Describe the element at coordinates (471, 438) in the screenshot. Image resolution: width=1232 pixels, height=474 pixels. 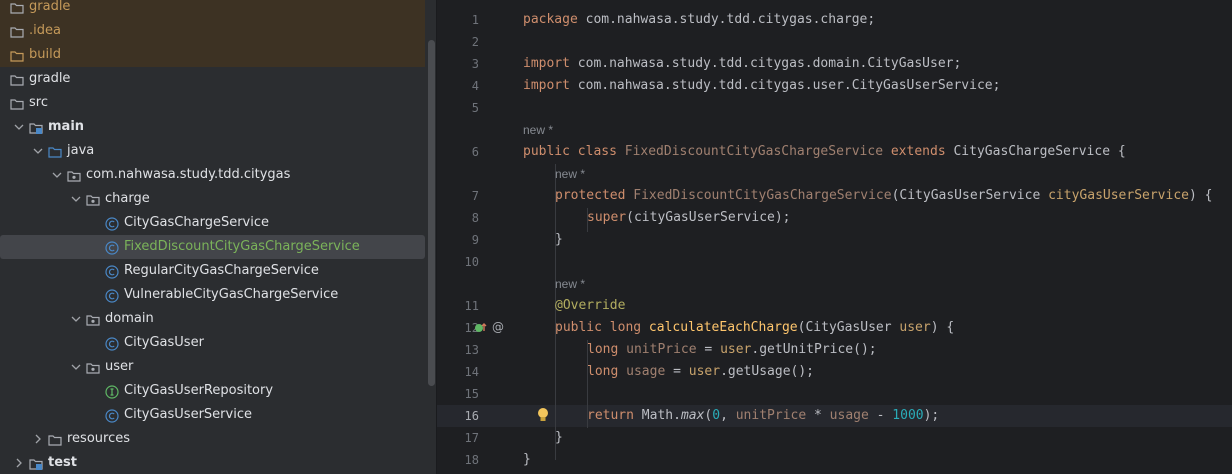
I see `line-number: 17` at that location.